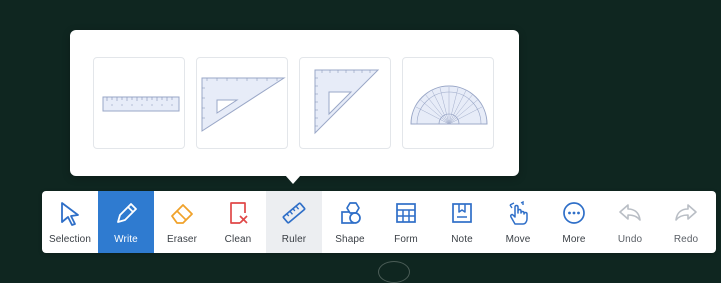 This screenshot has height=283, width=721. I want to click on form-tool-button: Form, so click(406, 222).